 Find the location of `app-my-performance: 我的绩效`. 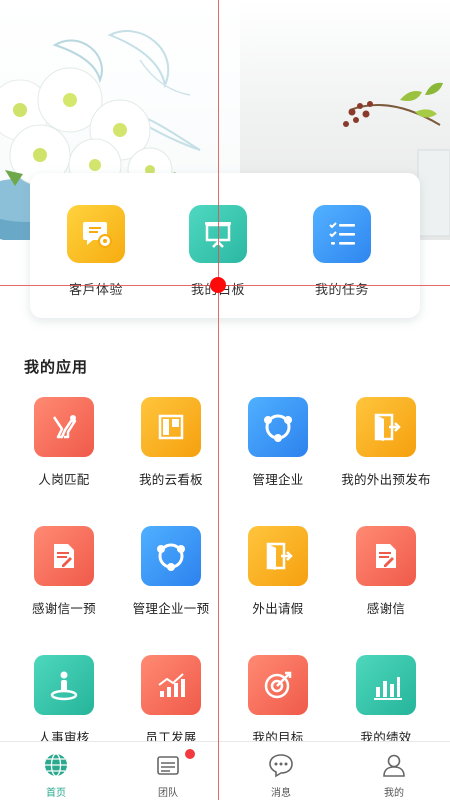

app-my-performance: 我的绩效 is located at coordinates (386, 700).